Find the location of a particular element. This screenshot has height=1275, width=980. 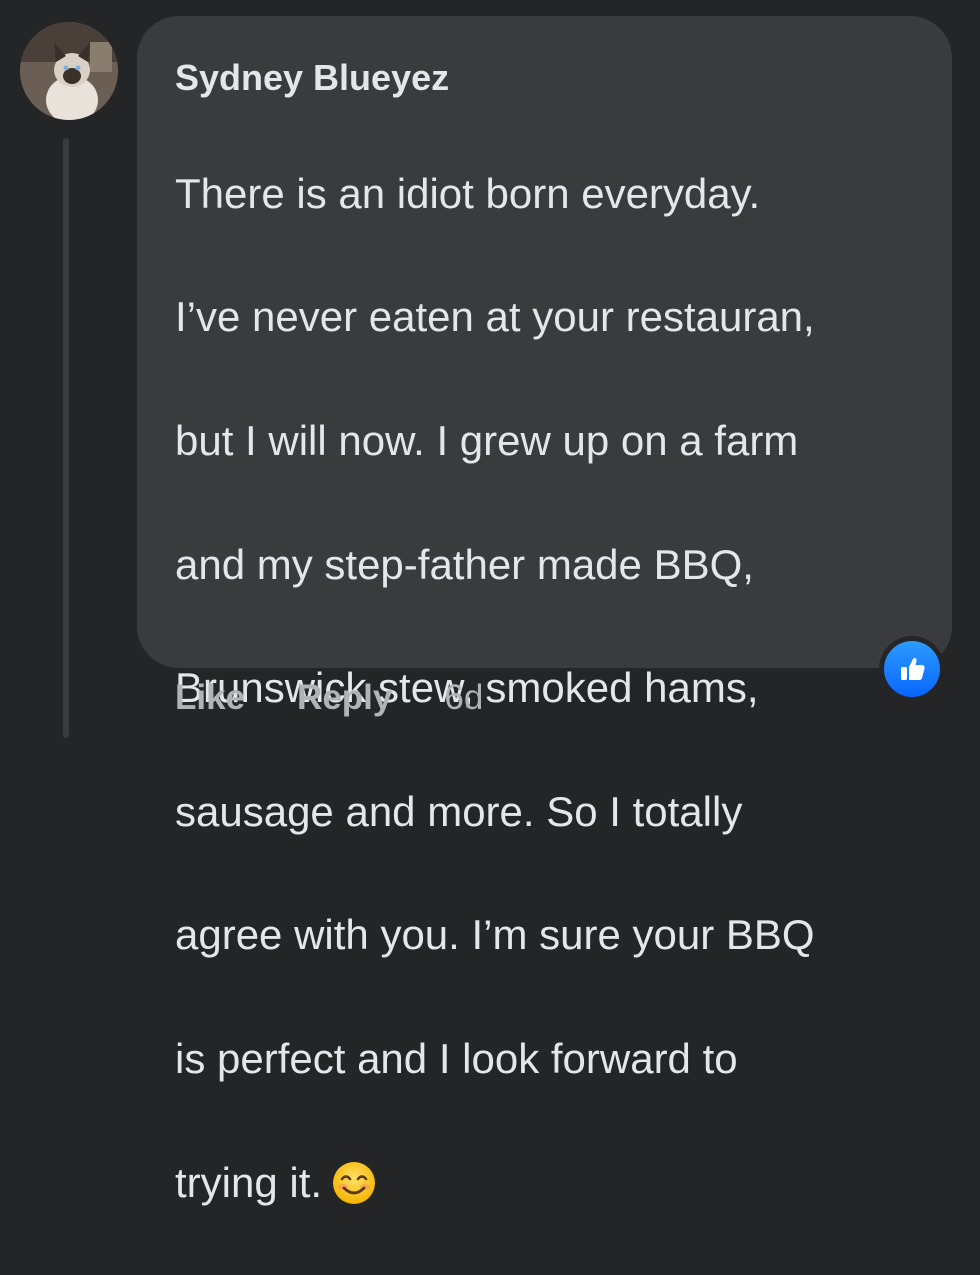

comment-line: but I will now. I grew up on a farm is located at coordinates (487, 440).